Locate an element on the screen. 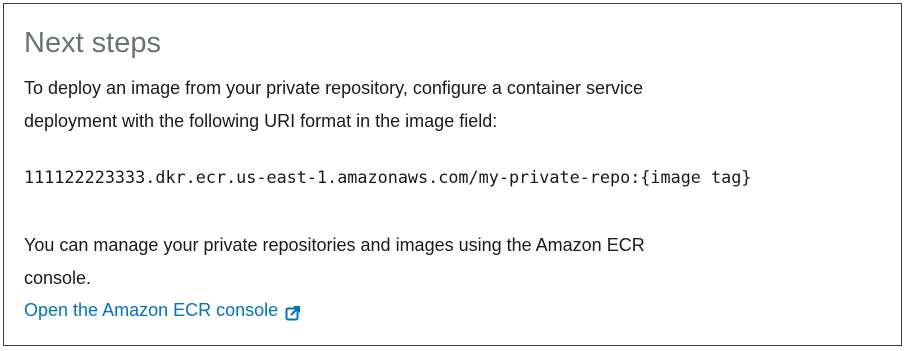 This screenshot has width=907, height=351. external-link-icon is located at coordinates (293, 311).